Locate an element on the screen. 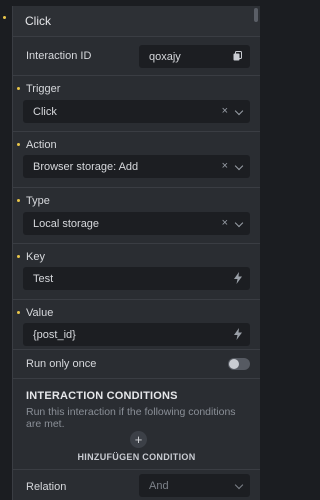 The image size is (320, 500). action-select: Browser storage: Add × is located at coordinates (136, 166).